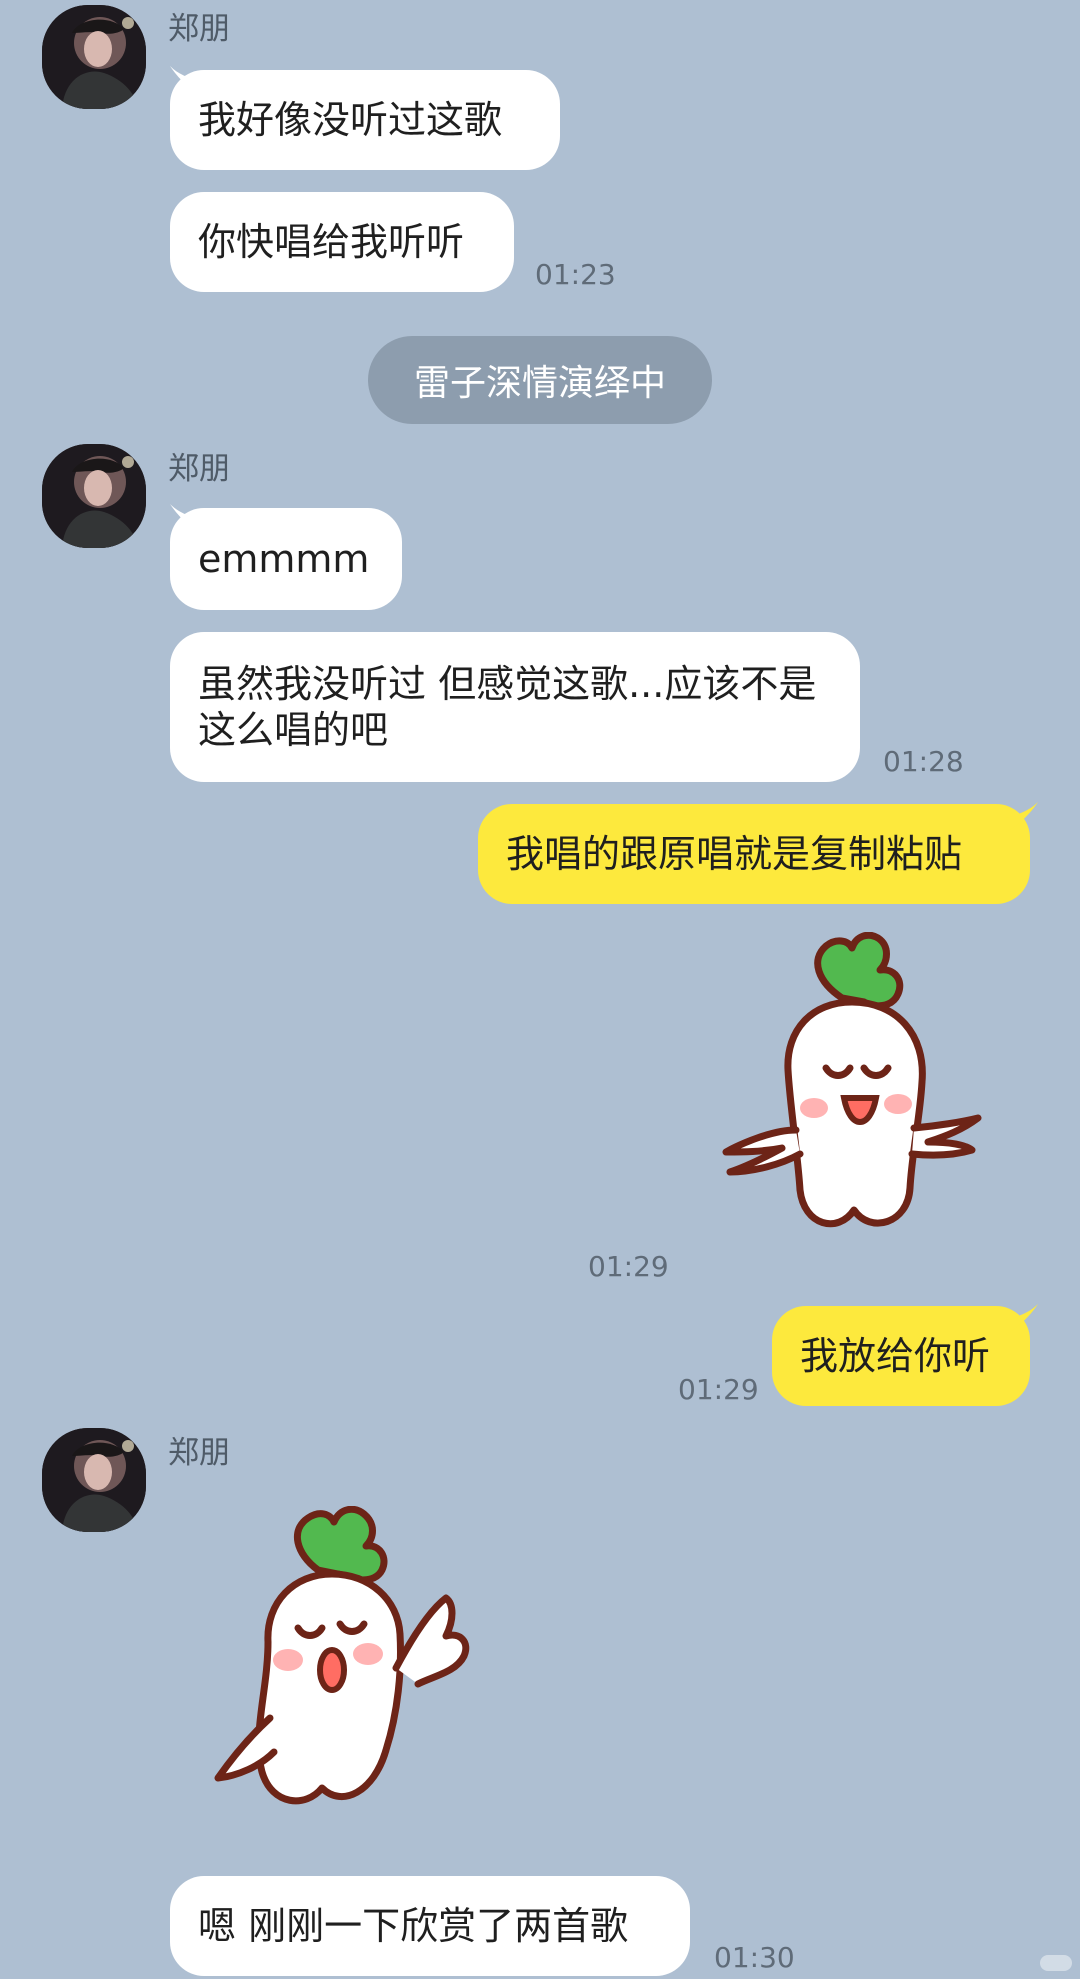  What do you see at coordinates (539, 383) in the screenshot?
I see `system-notice-text: 雷子深情演绎中` at bounding box center [539, 383].